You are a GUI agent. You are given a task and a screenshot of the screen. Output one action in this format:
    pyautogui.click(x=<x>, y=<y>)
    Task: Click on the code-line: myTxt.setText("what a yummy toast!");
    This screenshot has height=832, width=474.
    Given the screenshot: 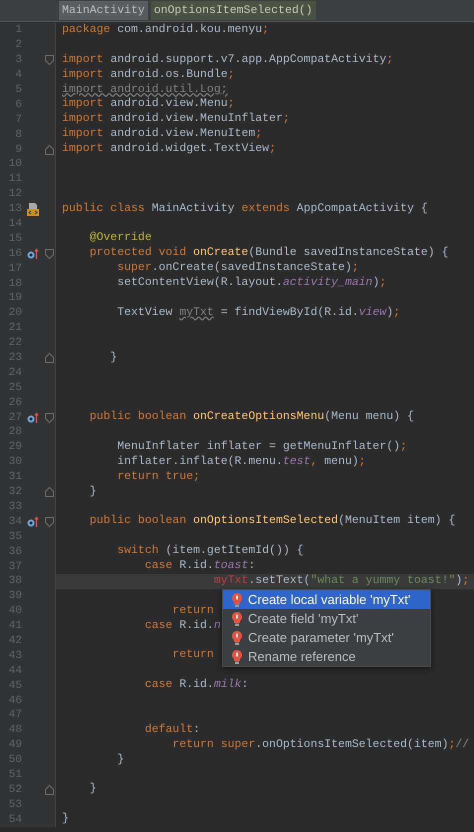 What is the action you would take?
    pyautogui.click(x=341, y=580)
    